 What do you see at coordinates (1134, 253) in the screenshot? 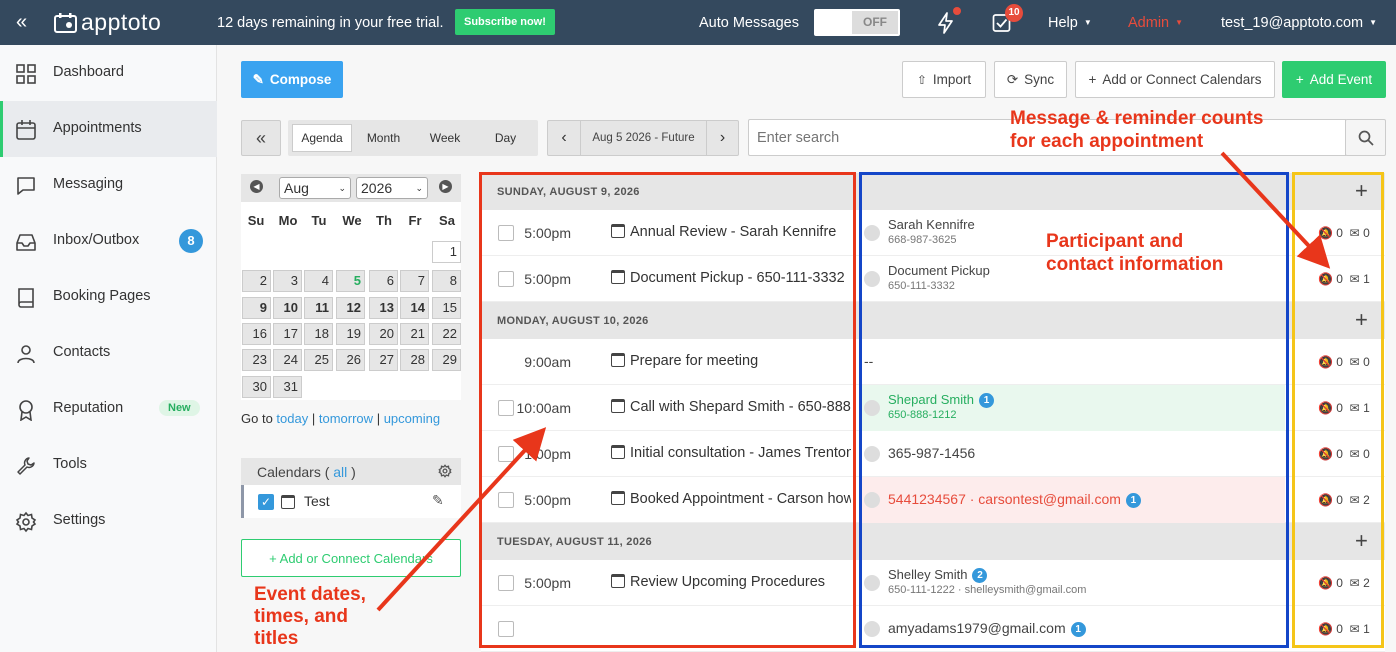
I see `annotation-participants: Participant and contact information` at bounding box center [1134, 253].